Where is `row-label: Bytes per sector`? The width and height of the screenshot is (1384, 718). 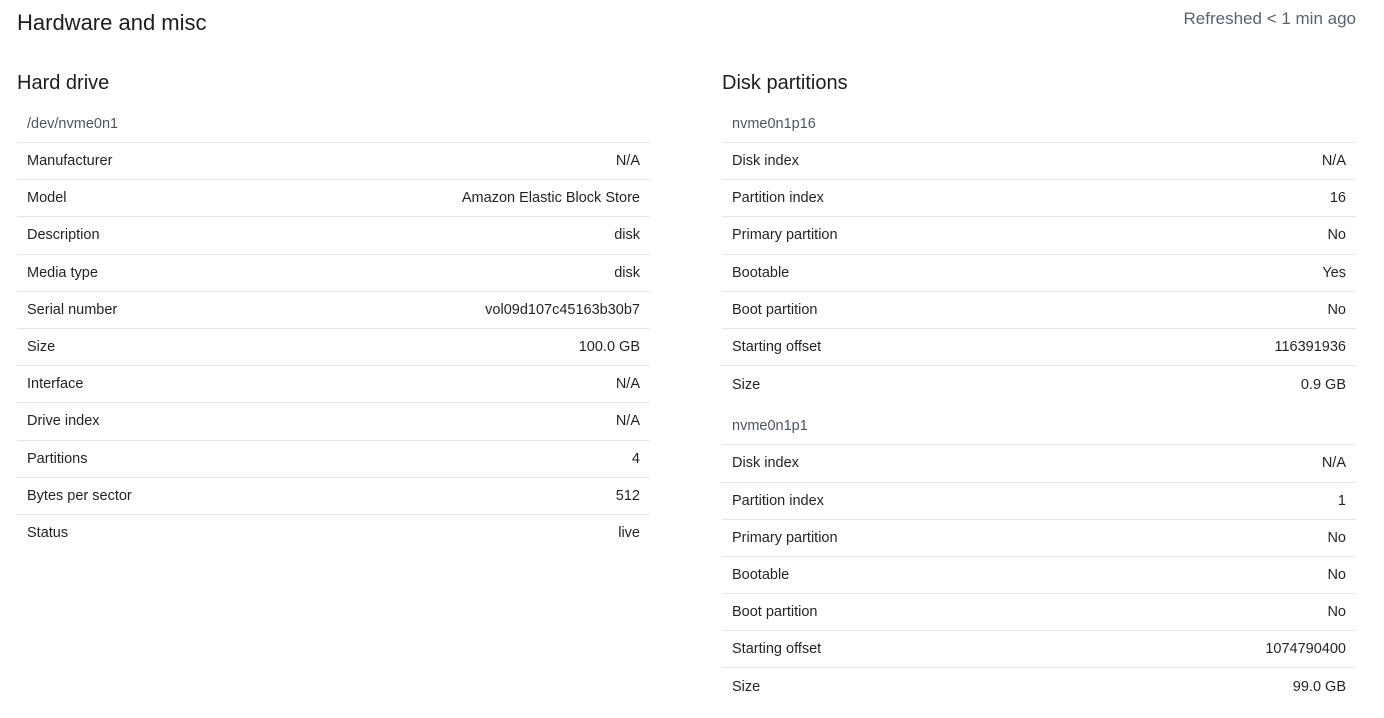 row-label: Bytes per sector is located at coordinates (79, 495).